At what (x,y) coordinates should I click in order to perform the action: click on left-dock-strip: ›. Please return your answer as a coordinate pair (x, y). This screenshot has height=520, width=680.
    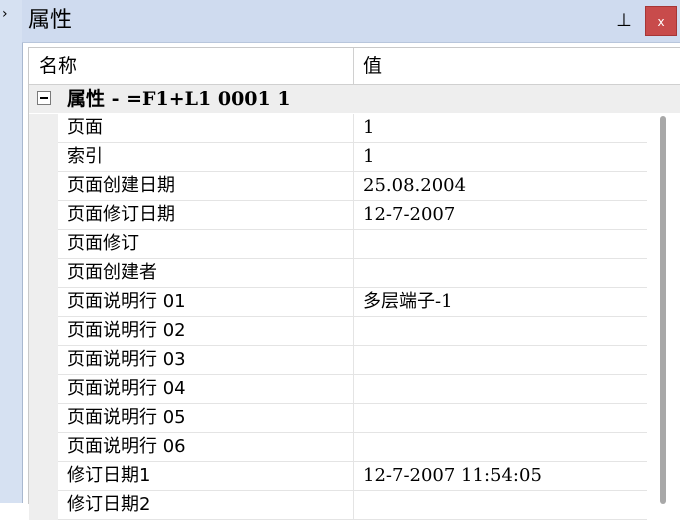
    Looking at the image, I should click on (11, 251).